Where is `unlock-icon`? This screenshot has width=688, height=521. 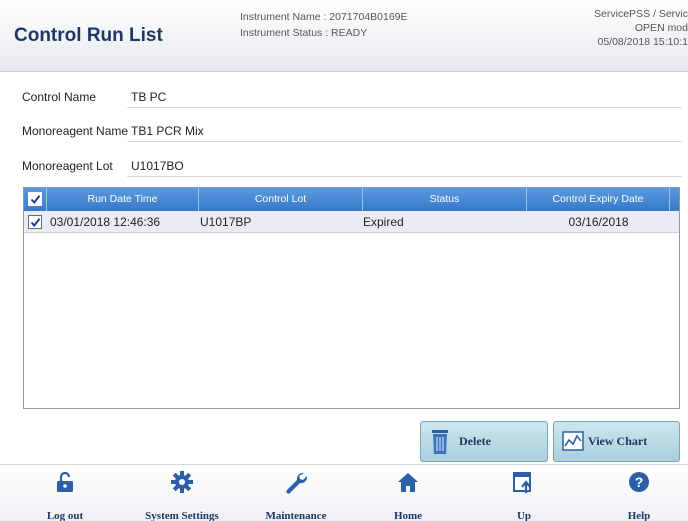
unlock-icon is located at coordinates (65, 483).